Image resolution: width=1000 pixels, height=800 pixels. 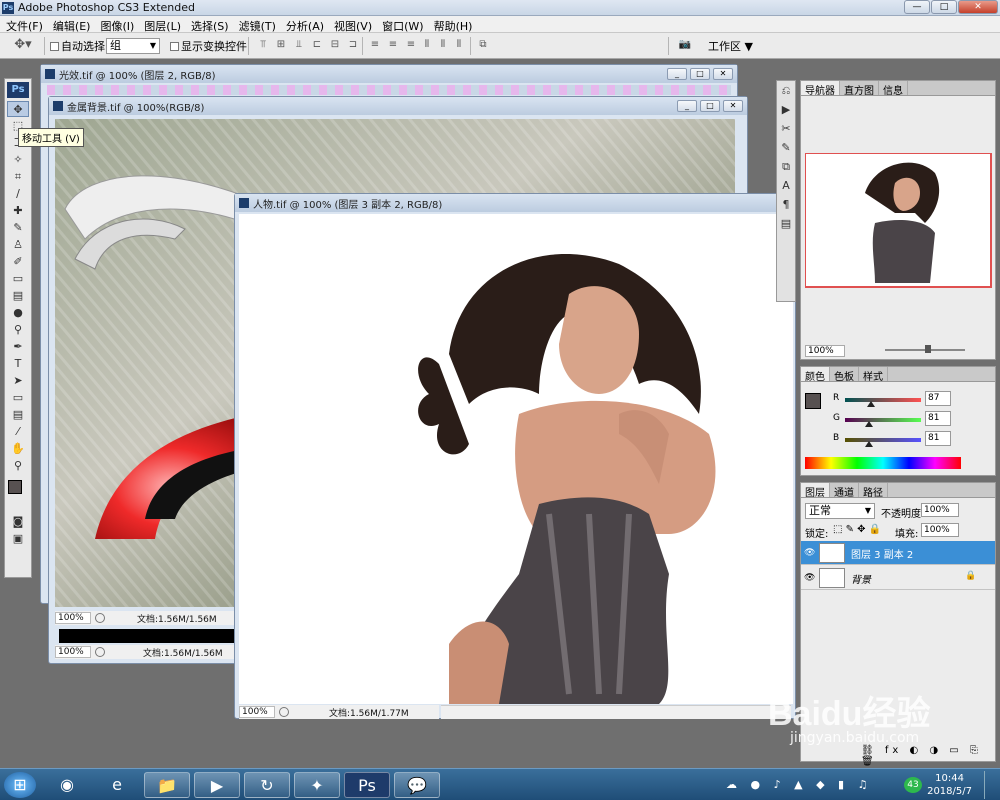 What do you see at coordinates (267, 785) in the screenshot?
I see `360-security-icon: ↻` at bounding box center [267, 785].